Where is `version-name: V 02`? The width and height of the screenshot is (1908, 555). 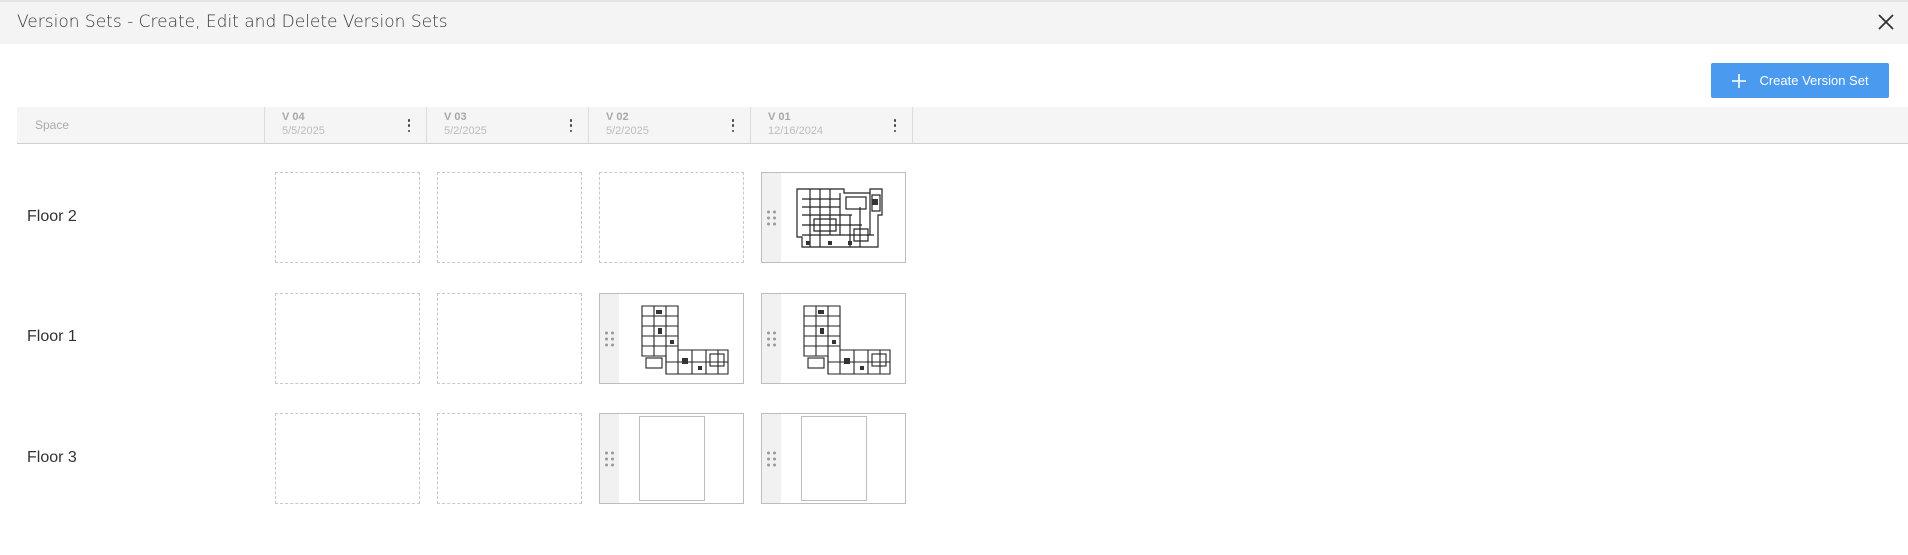 version-name: V 02 is located at coordinates (617, 117).